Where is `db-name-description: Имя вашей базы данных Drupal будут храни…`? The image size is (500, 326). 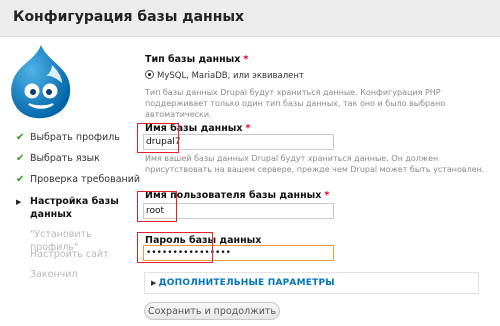
db-name-description: Имя вашей базы данных Drupal будут храни… is located at coordinates (315, 164).